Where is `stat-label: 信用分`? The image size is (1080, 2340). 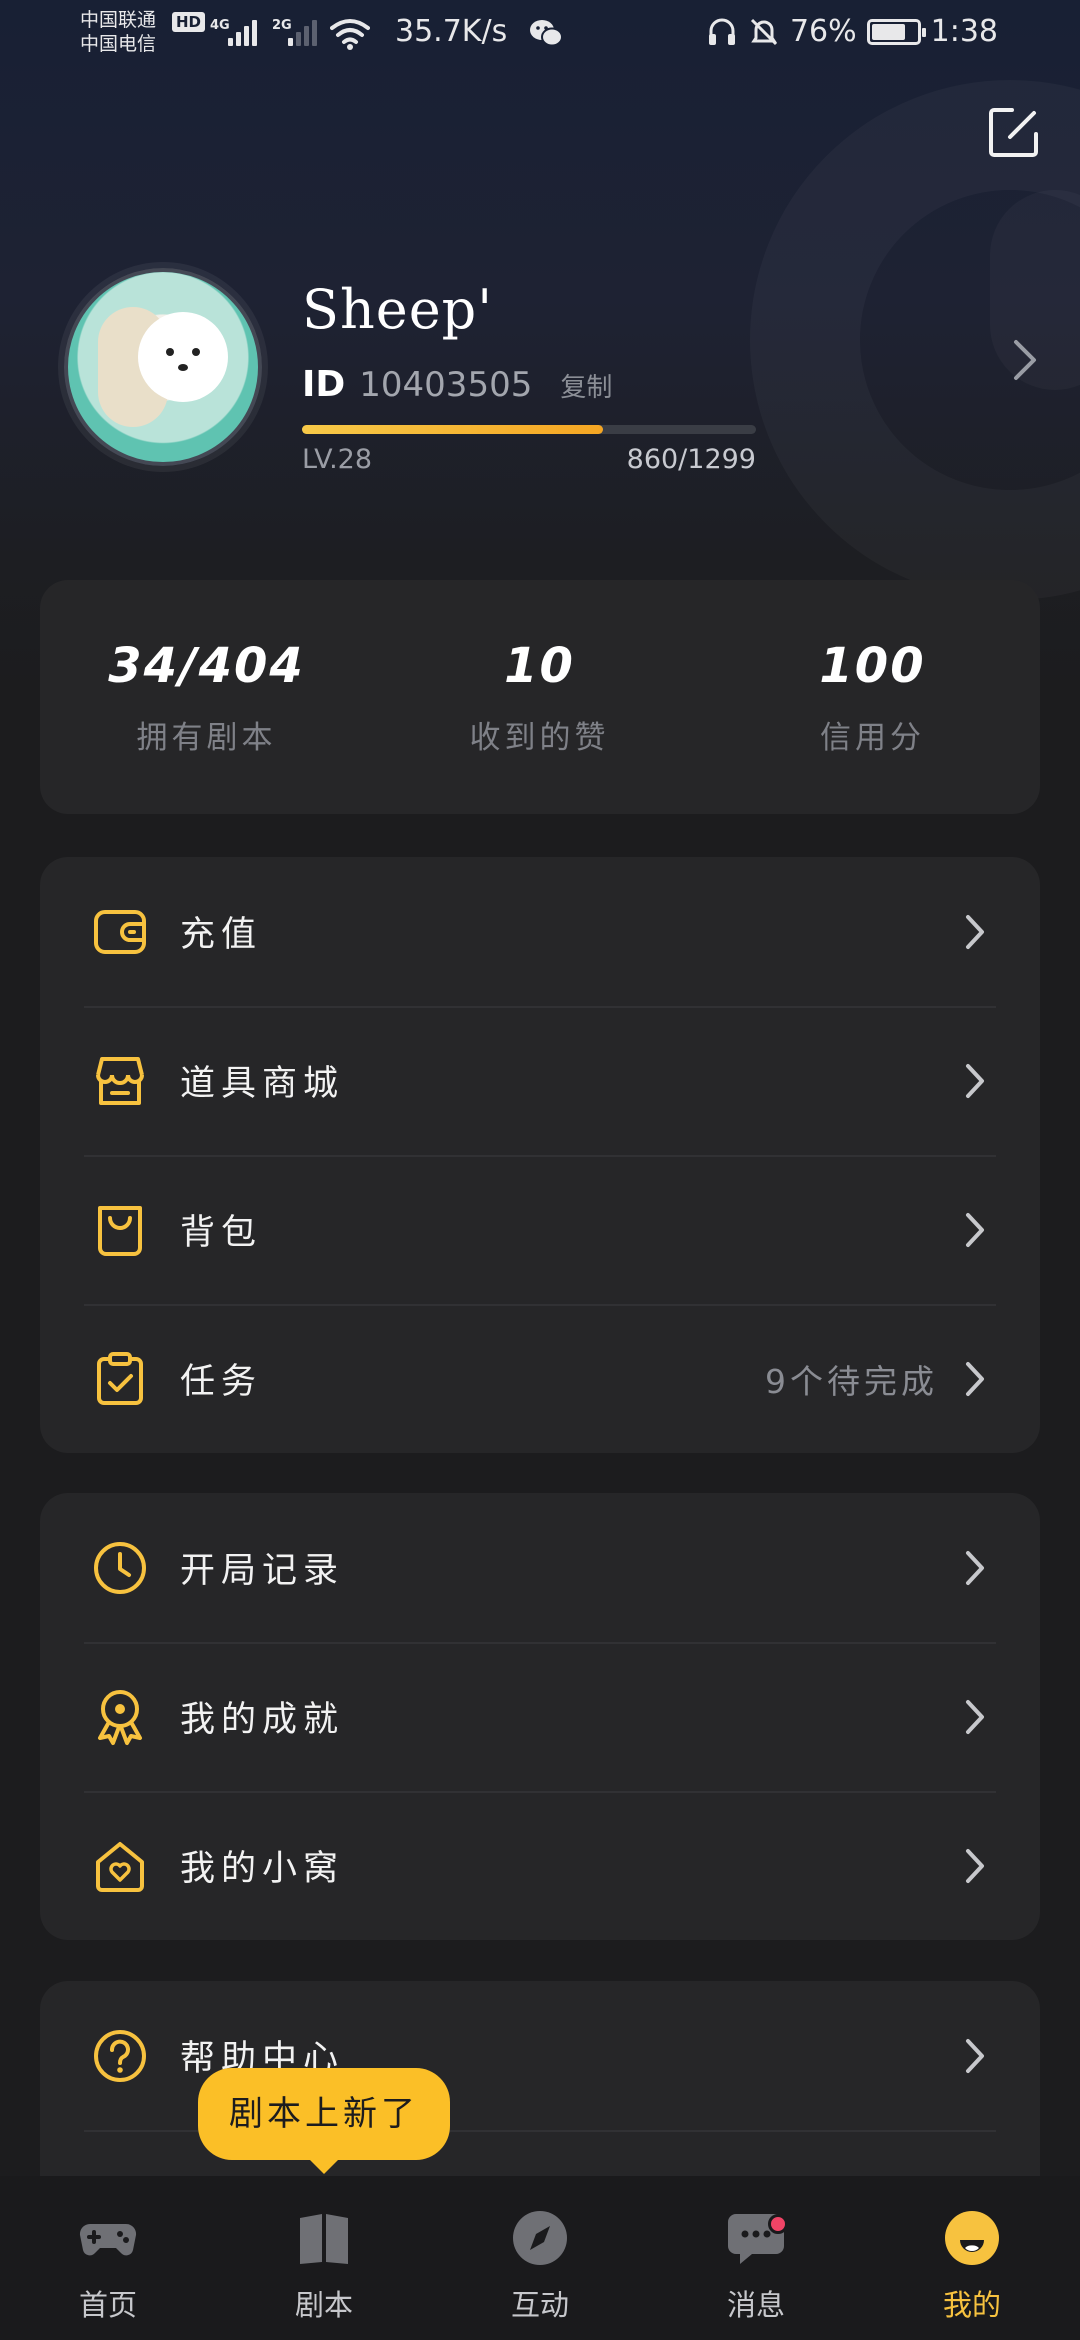
stat-label: 信用分 is located at coordinates (872, 738).